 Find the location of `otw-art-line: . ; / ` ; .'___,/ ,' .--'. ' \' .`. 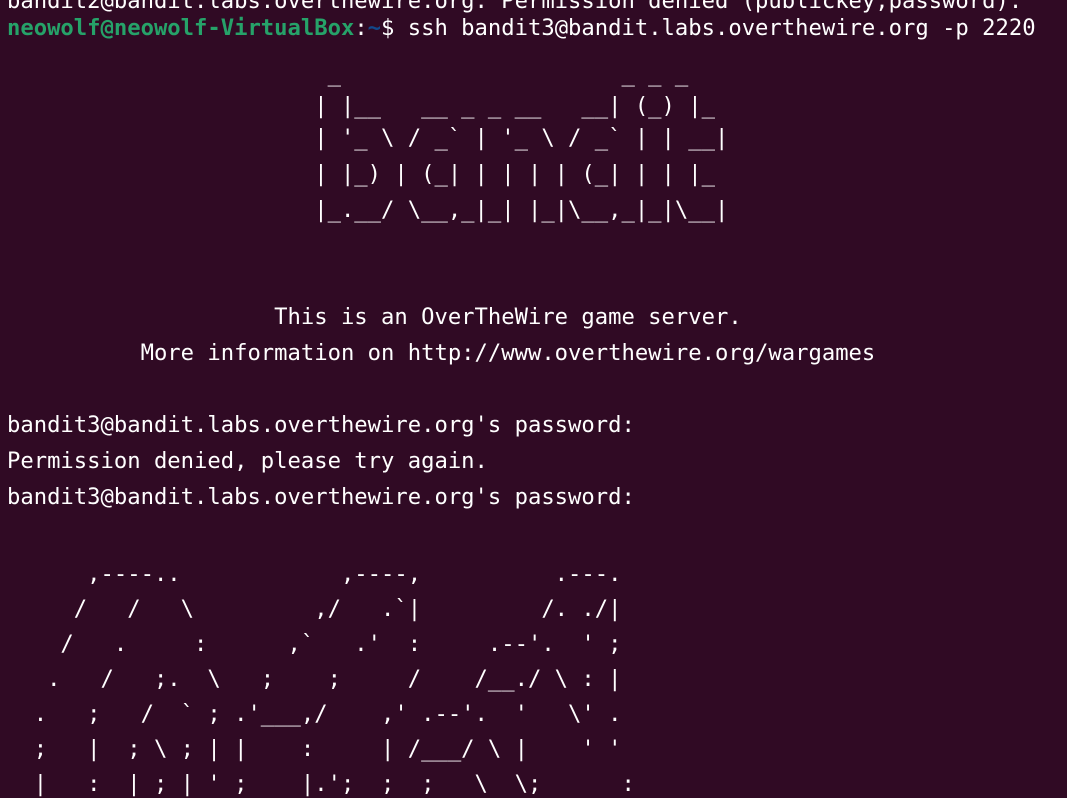

otw-art-line: . ; / ` ; .'___,/ ,' .--'. ' \' . is located at coordinates (314, 714).